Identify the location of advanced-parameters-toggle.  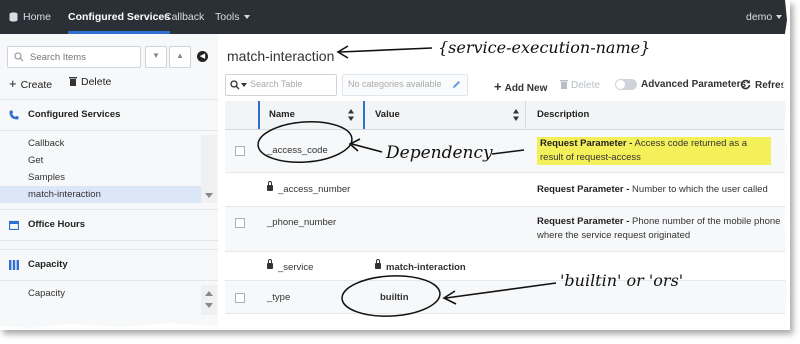
(626, 84).